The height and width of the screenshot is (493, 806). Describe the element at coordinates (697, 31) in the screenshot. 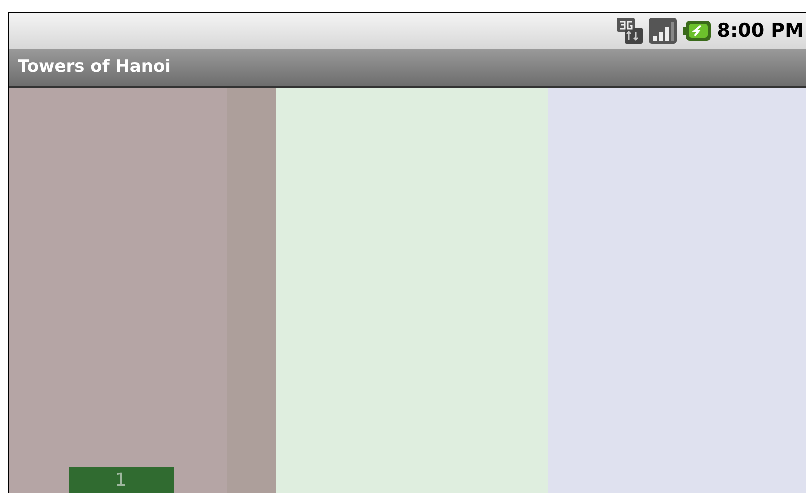

I see `battery-charging-icon` at that location.